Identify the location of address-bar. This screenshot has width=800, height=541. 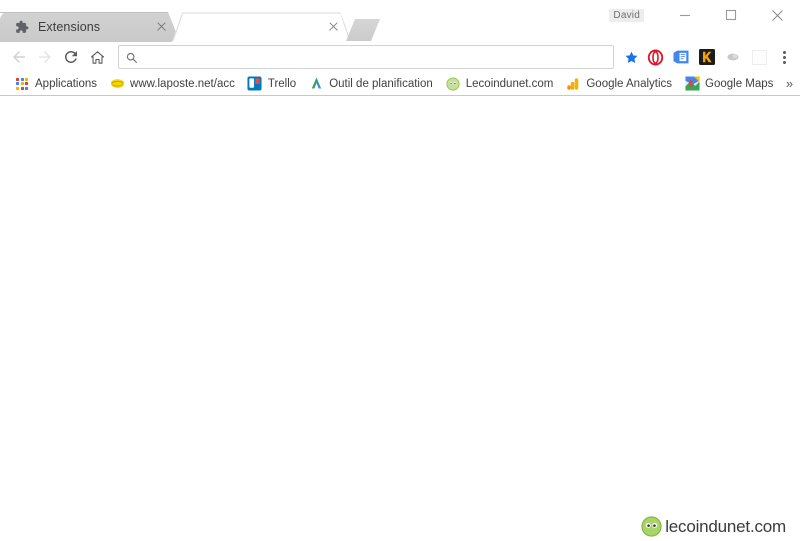
(366, 57).